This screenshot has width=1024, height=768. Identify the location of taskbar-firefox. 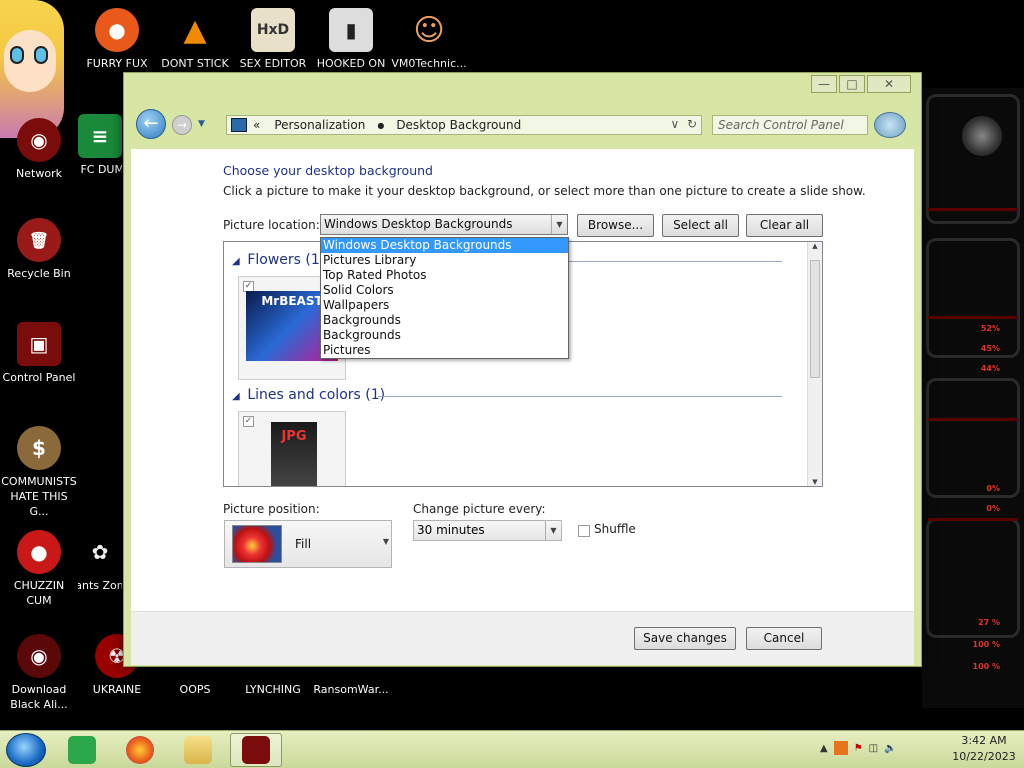
(140, 750).